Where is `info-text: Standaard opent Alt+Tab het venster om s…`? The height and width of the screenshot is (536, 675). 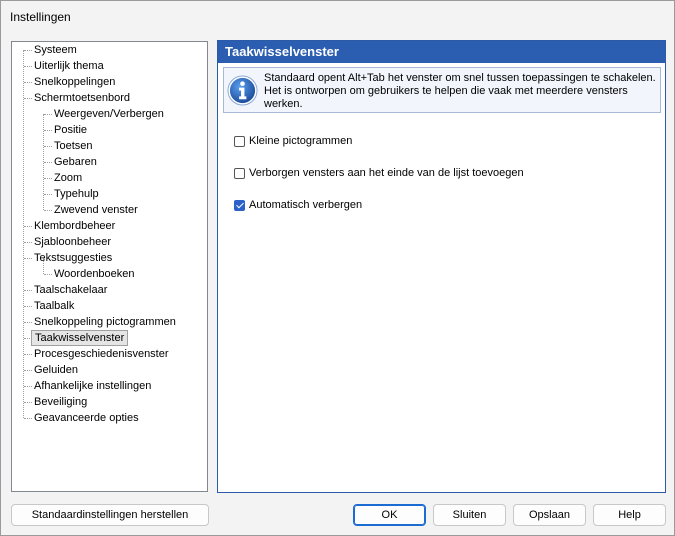
info-text: Standaard opent Alt+Tab het venster om s… is located at coordinates (460, 91).